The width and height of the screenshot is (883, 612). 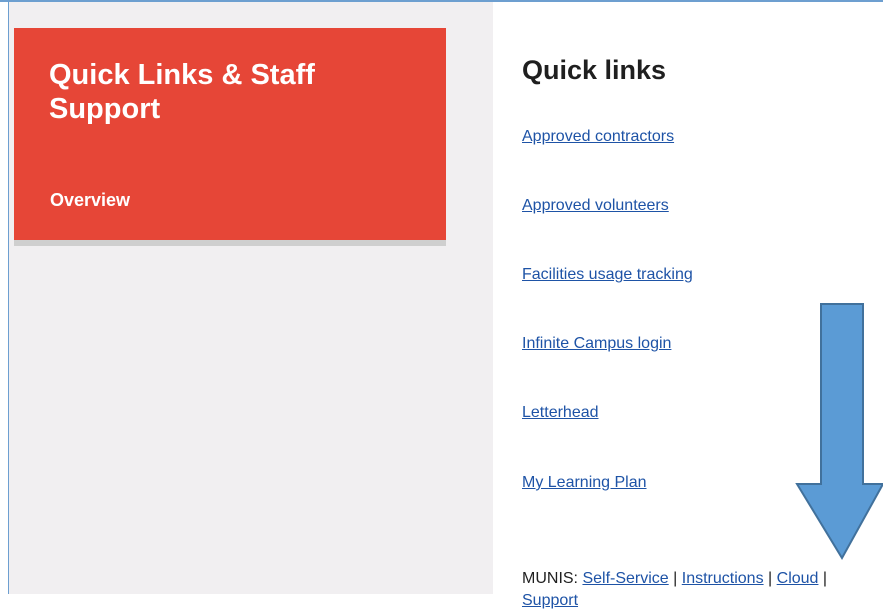 What do you see at coordinates (598, 137) in the screenshot?
I see `link-approved-contractors: Approved contractors` at bounding box center [598, 137].